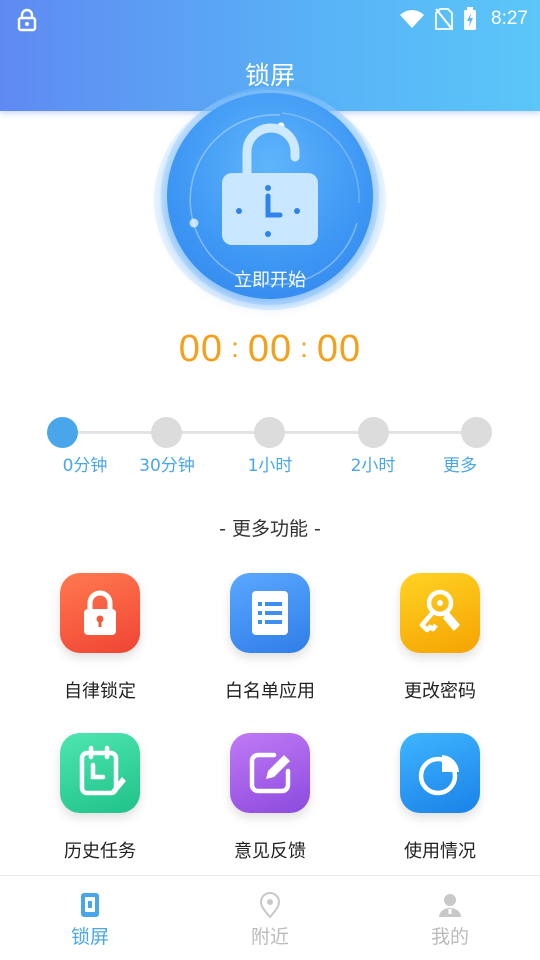 The width and height of the screenshot is (540, 960). I want to click on status-icons: 8:27, so click(463, 19).